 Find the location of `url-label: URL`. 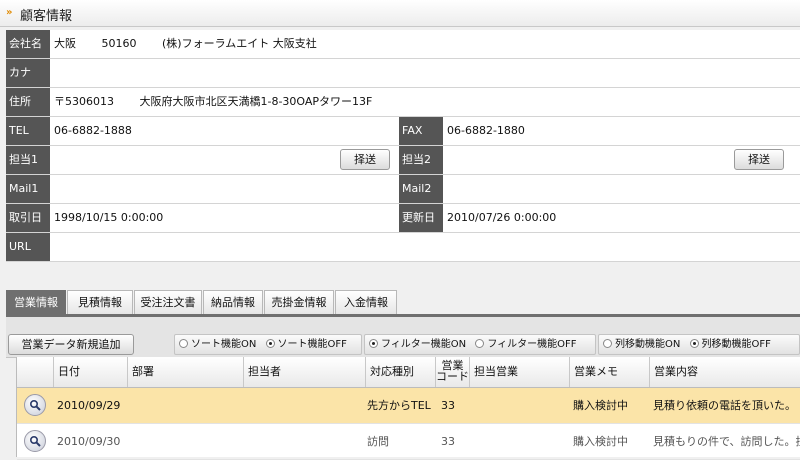

url-label: URL is located at coordinates (28, 247).